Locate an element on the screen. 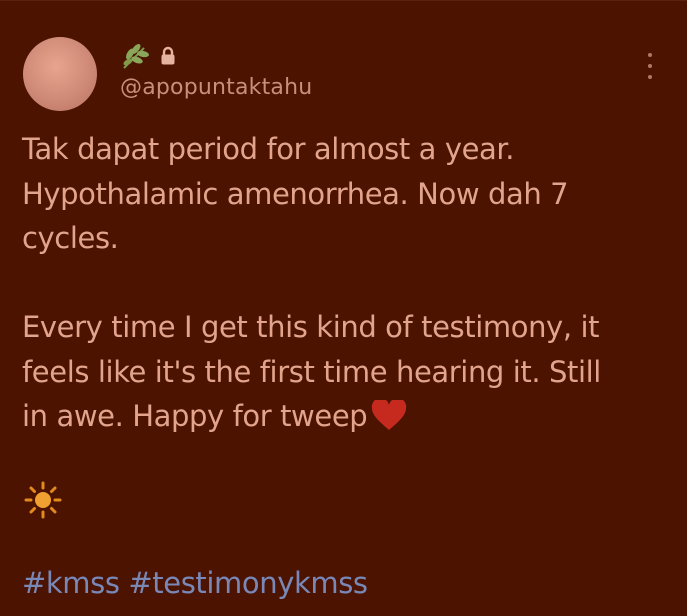 This screenshot has width=687, height=616. red-heart-icon is located at coordinates (389, 421).